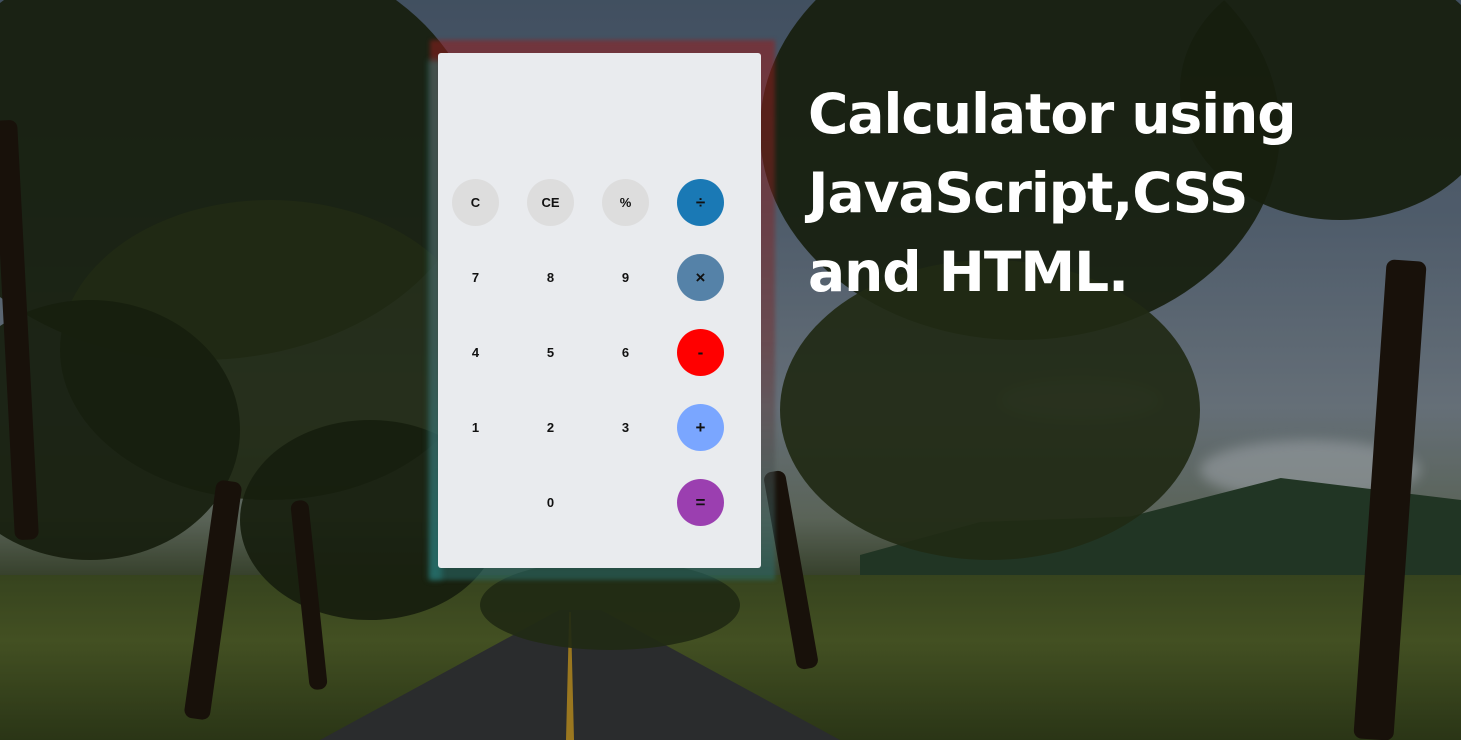 This screenshot has height=740, width=1461. I want to click on digit-1-button: 1, so click(475, 427).